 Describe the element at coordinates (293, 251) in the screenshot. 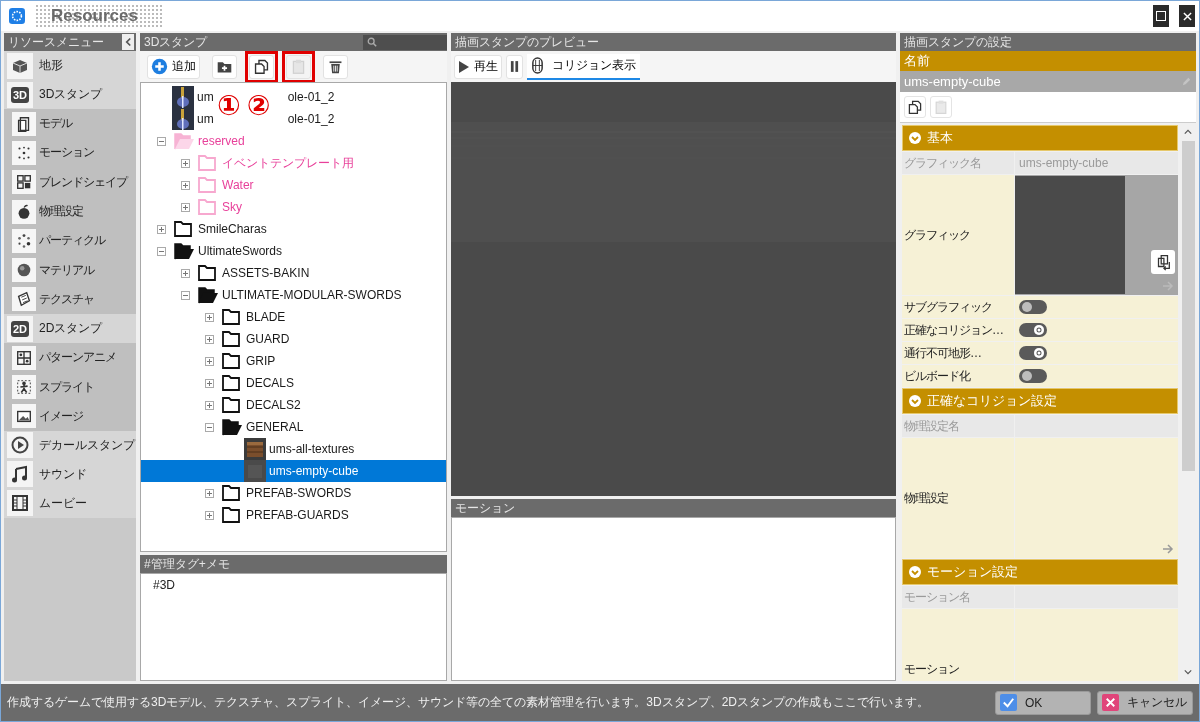

I see `tree-item: UltimateSwords` at that location.